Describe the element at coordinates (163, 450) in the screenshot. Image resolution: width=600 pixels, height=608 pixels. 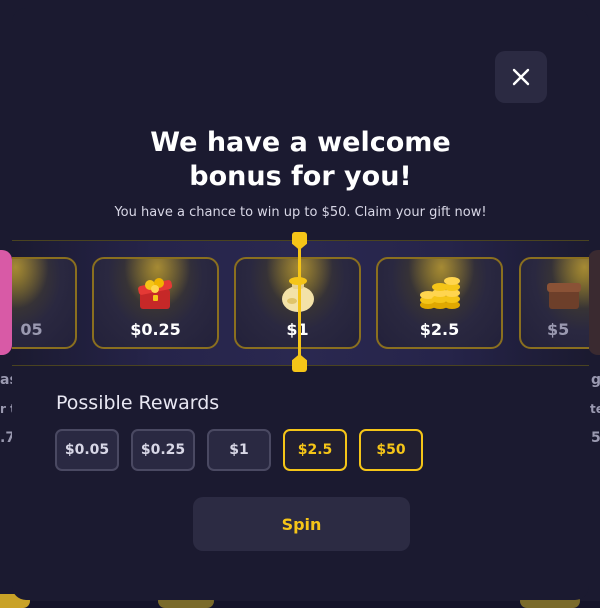
I see `reward-chip: $0.25` at that location.